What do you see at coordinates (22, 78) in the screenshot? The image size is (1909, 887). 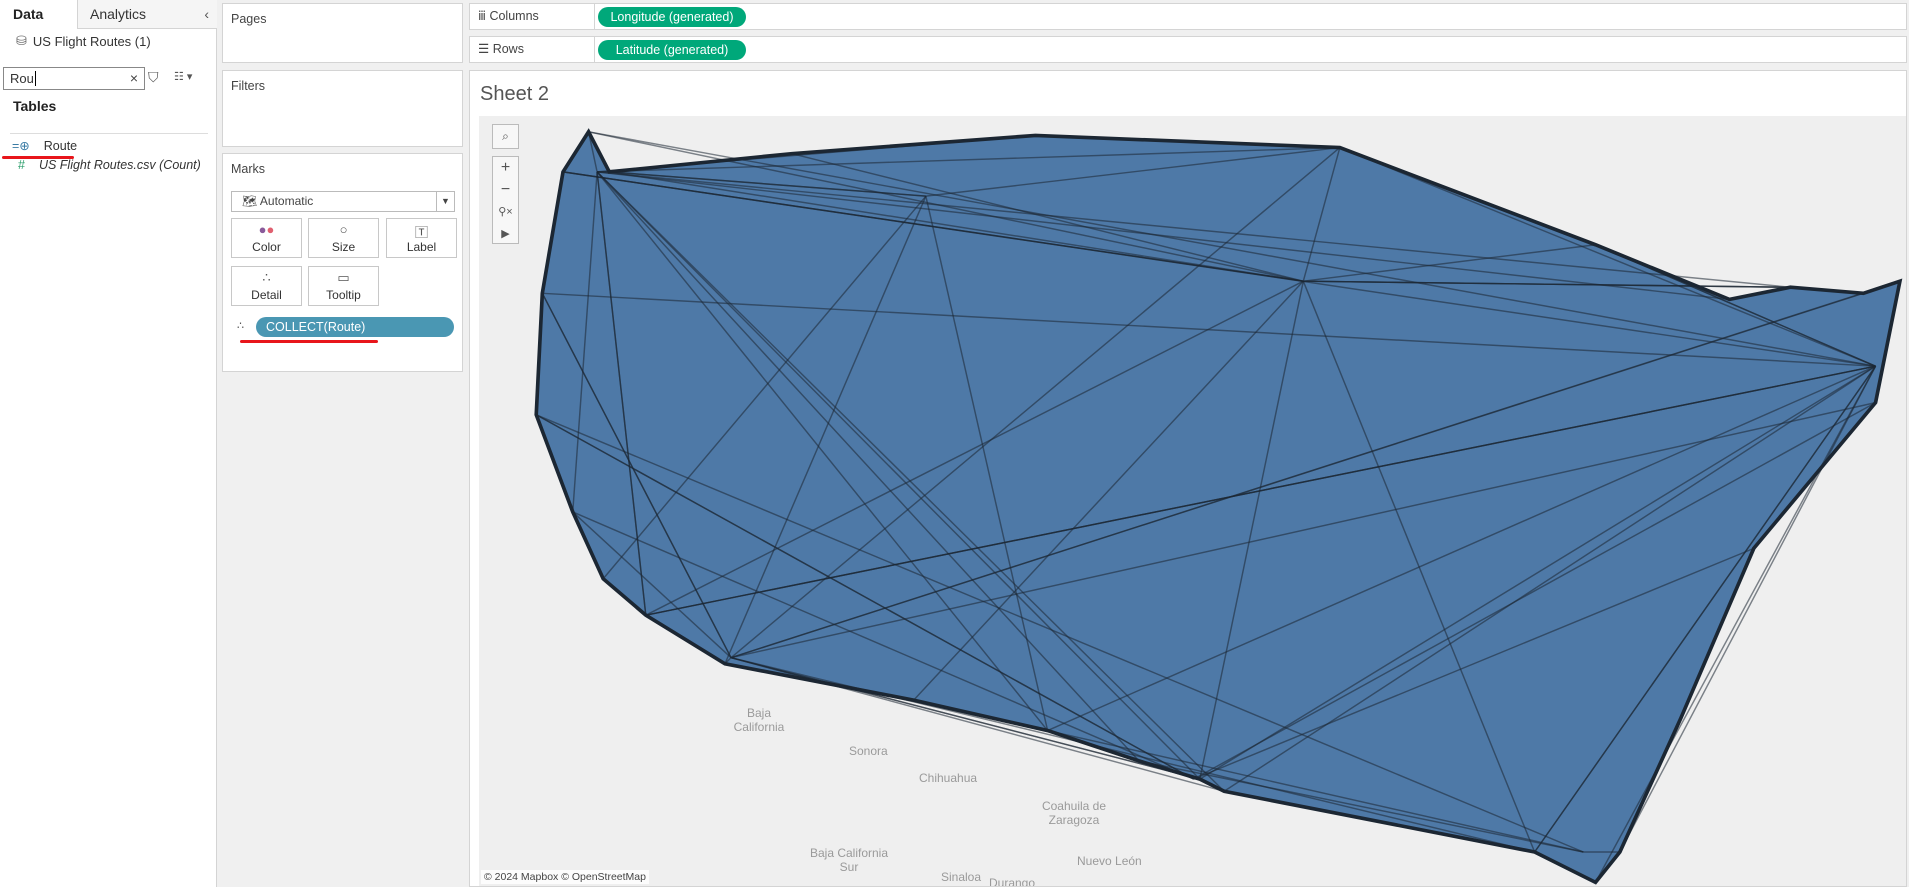 I see `search-value: Rou` at bounding box center [22, 78].